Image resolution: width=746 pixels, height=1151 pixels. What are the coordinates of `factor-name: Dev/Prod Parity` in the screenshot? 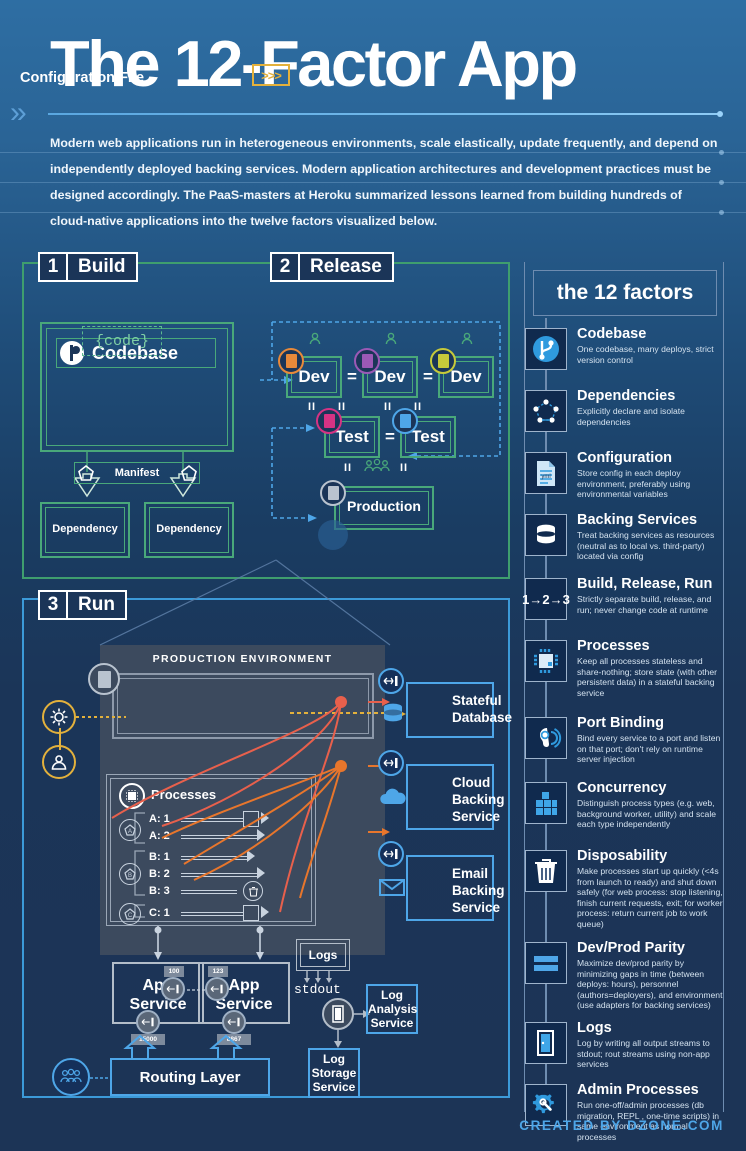 It's located at (631, 948).